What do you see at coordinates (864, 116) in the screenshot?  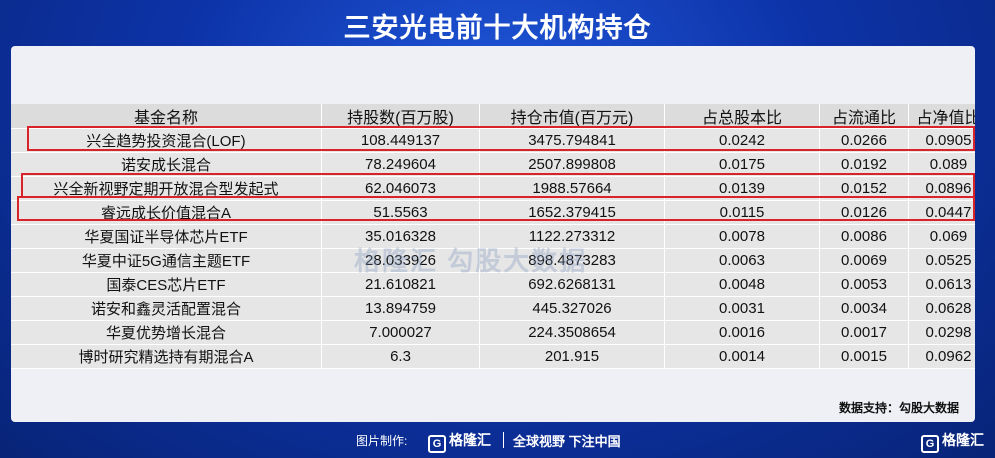 I see `header-float-ratio: 占流通比` at bounding box center [864, 116].